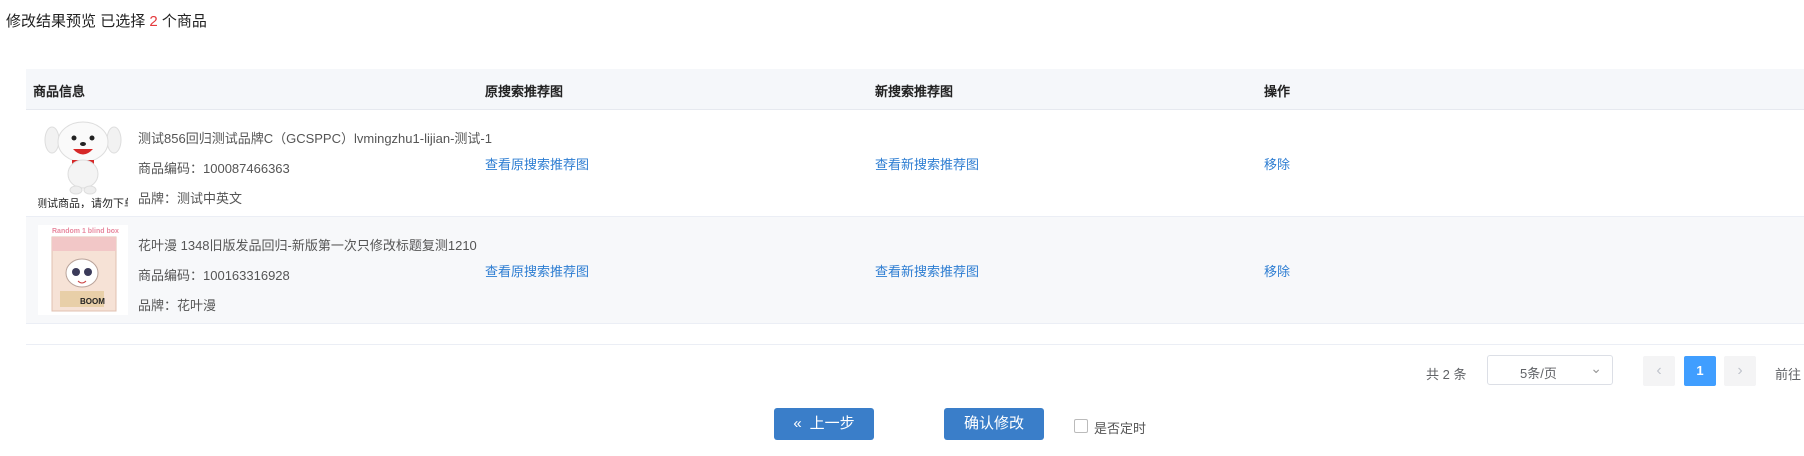  What do you see at coordinates (1788, 374) in the screenshot?
I see `goto-label: 前往` at bounding box center [1788, 374].